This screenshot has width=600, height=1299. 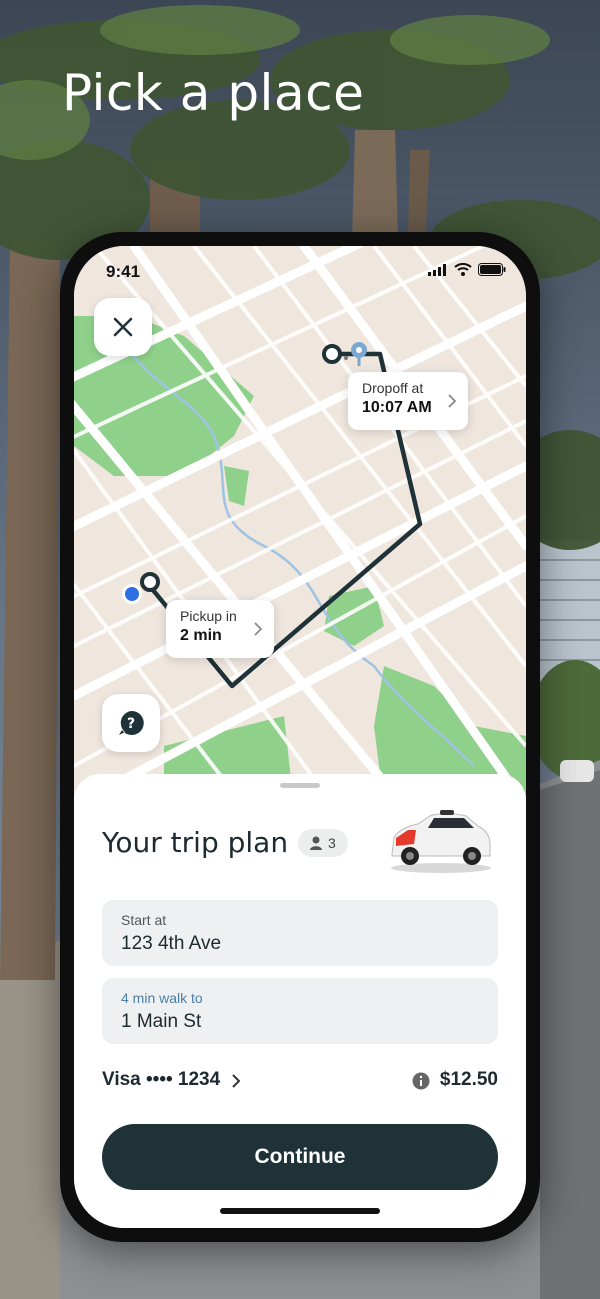 What do you see at coordinates (150, 582) in the screenshot?
I see `pickup-pin` at bounding box center [150, 582].